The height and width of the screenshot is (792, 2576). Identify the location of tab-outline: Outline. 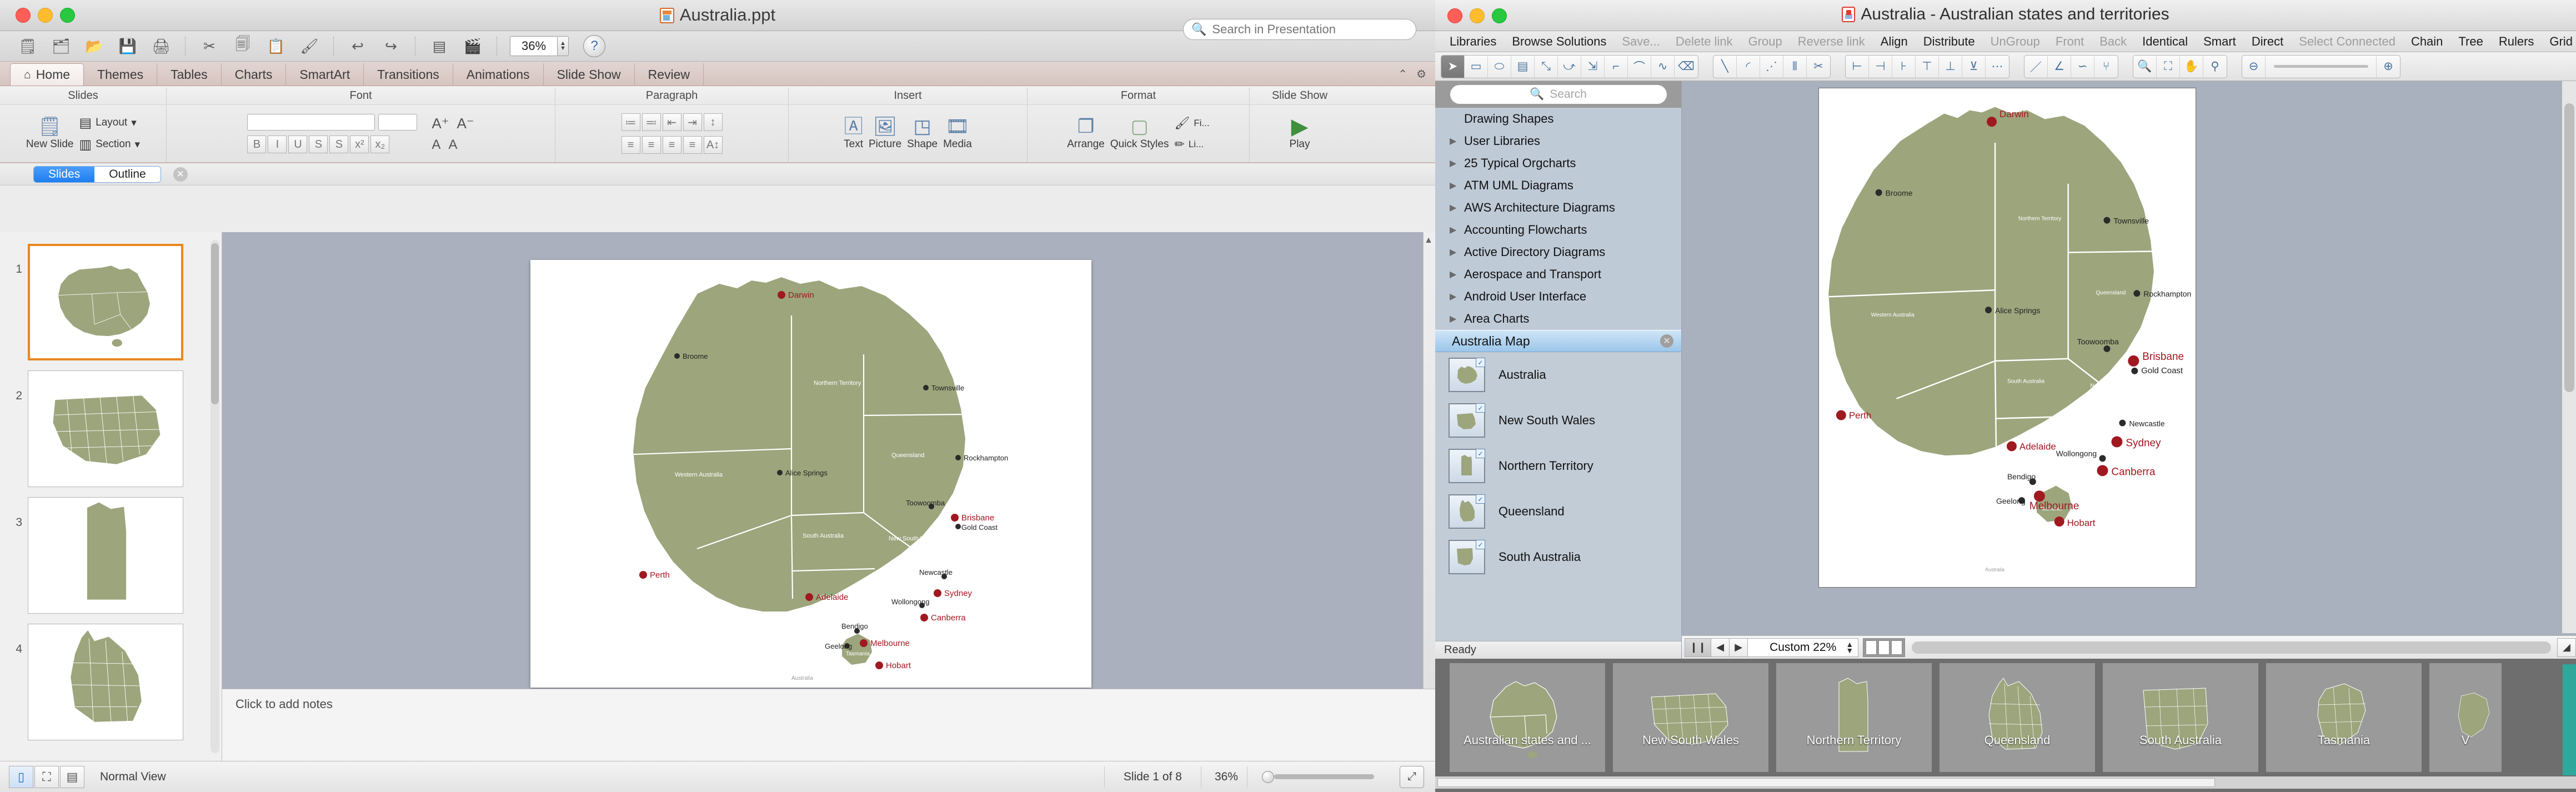
(128, 174).